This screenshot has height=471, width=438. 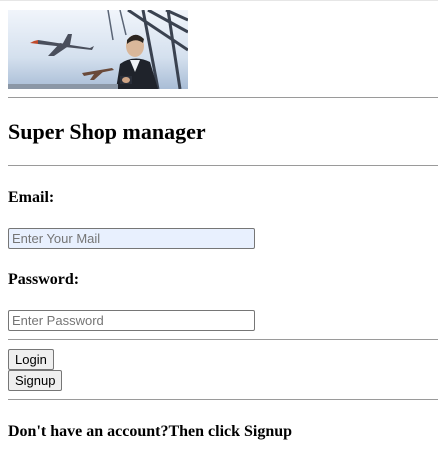 What do you see at coordinates (223, 165) in the screenshot?
I see `divider-title` at bounding box center [223, 165].